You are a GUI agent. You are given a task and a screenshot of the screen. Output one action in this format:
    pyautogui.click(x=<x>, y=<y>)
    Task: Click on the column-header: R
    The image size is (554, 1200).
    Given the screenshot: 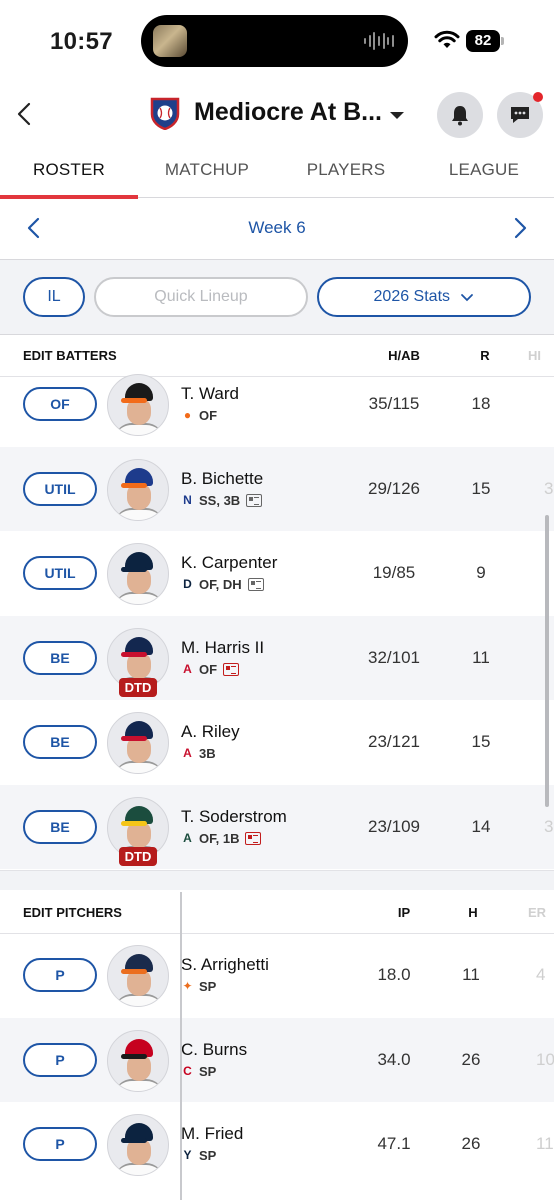 What is the action you would take?
    pyautogui.click(x=485, y=355)
    